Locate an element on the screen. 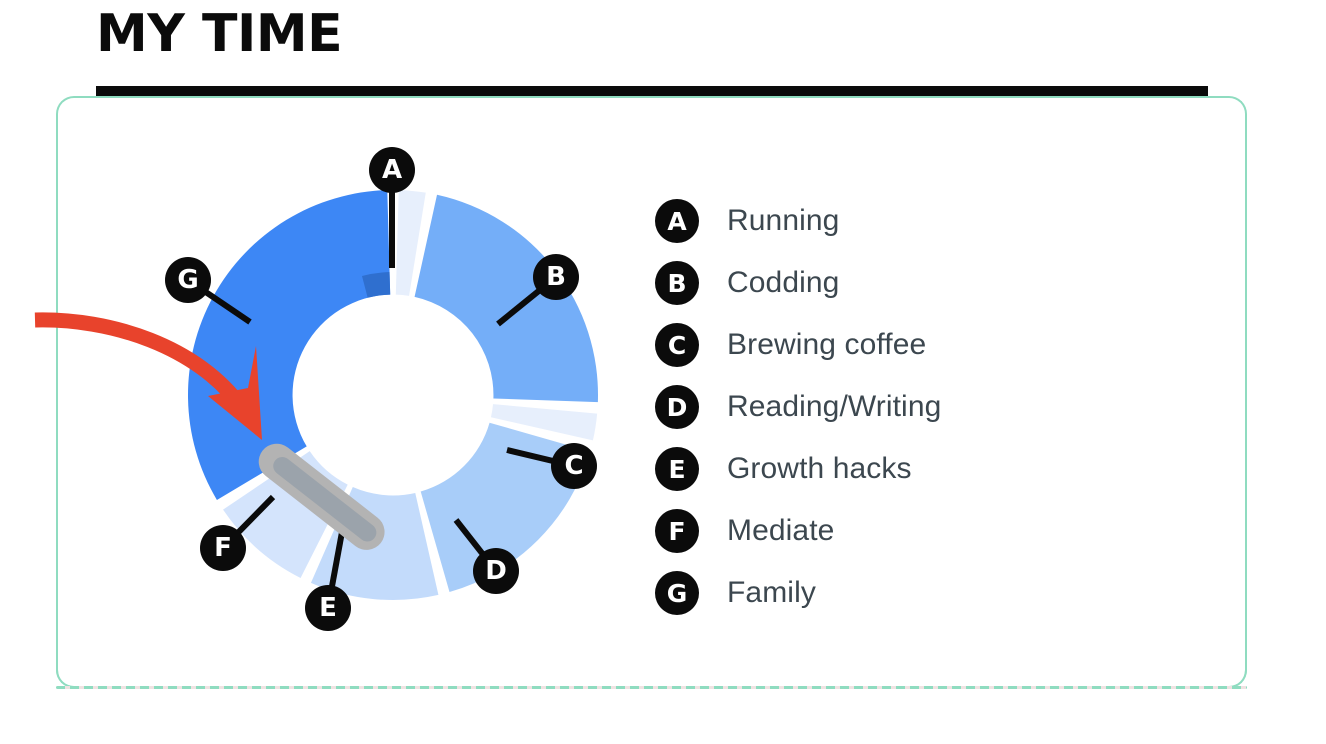 The image size is (1326, 744). card-bottom-right-corner is located at coordinates (1232, 674).